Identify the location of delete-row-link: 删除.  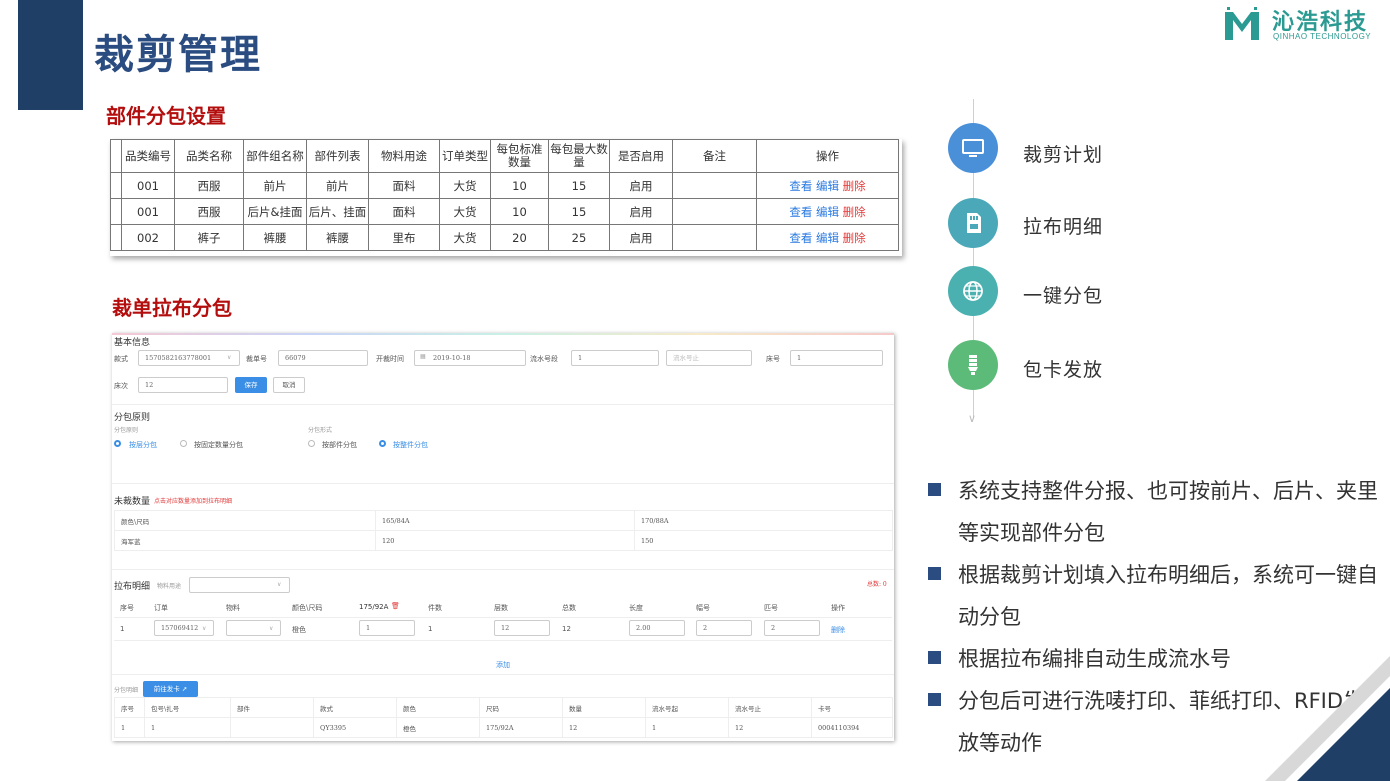
(838, 630).